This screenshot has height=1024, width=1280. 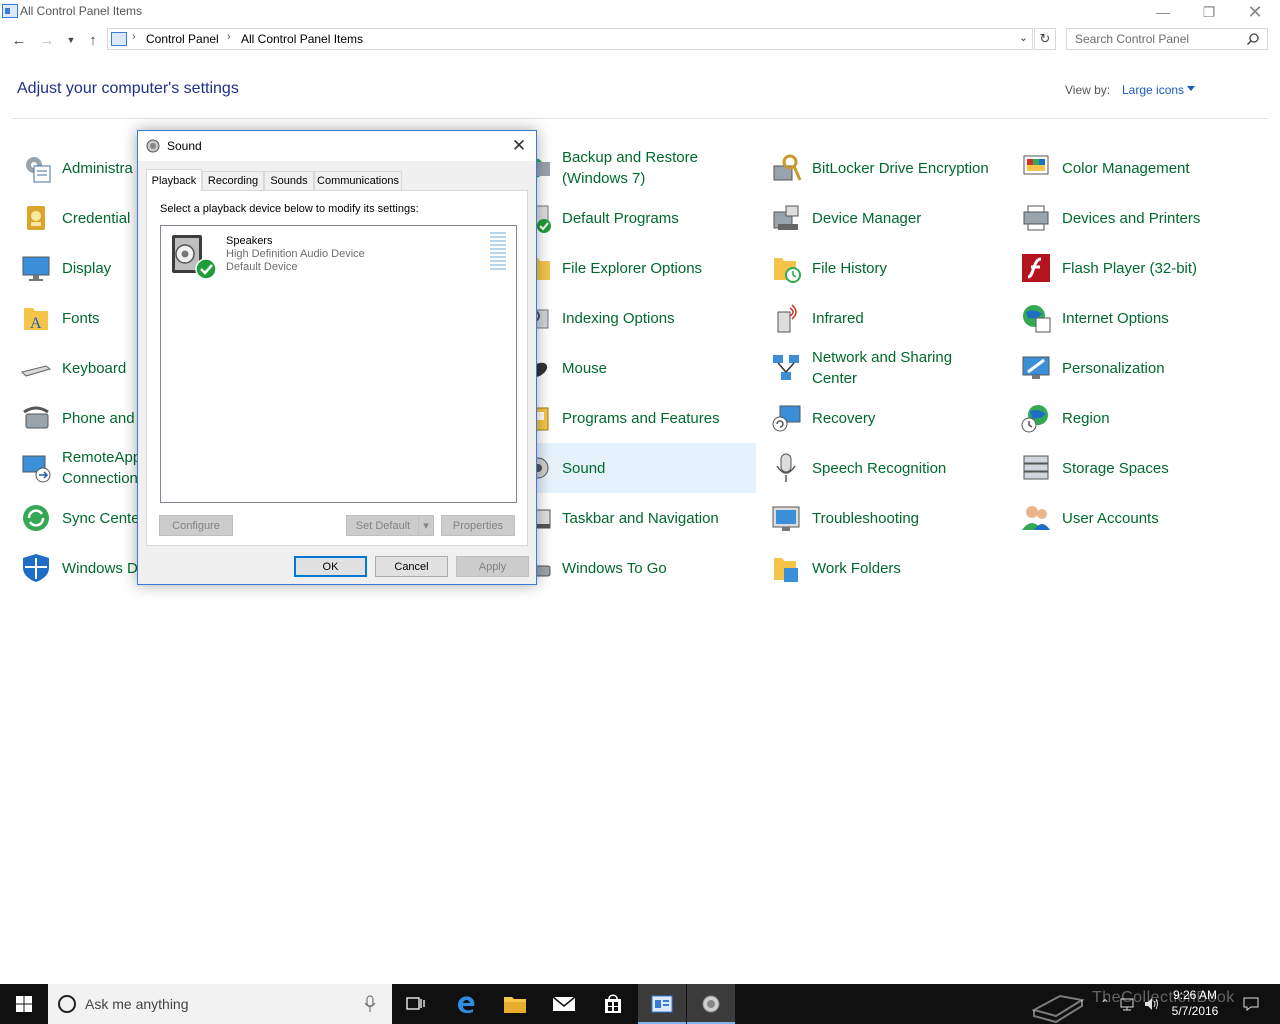 What do you see at coordinates (585, 368) in the screenshot?
I see `control-panel-item-label: Mouse` at bounding box center [585, 368].